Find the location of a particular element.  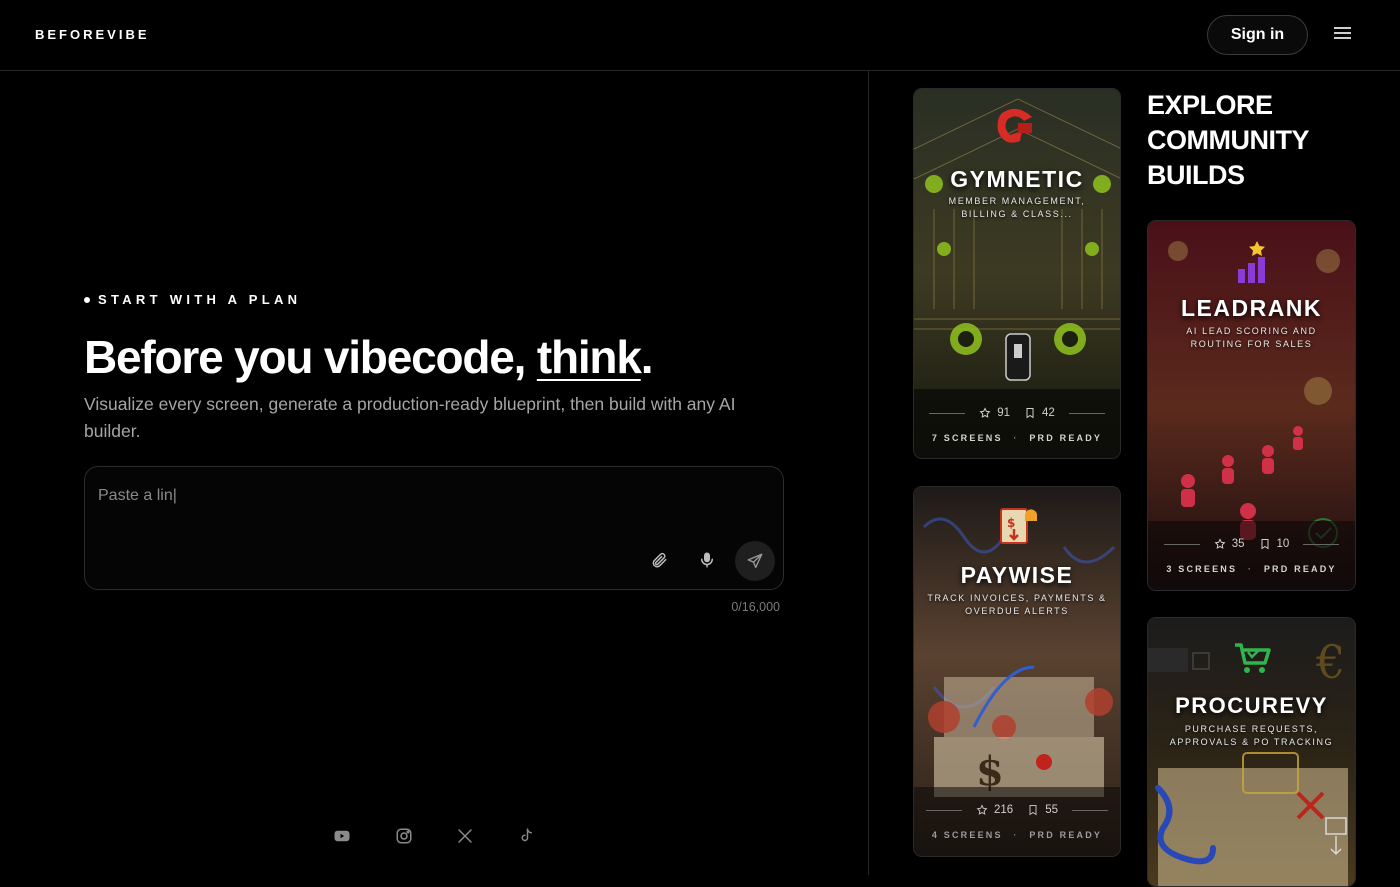

card-meta: 4 SCREENS · PRD READY is located at coordinates (1017, 835).